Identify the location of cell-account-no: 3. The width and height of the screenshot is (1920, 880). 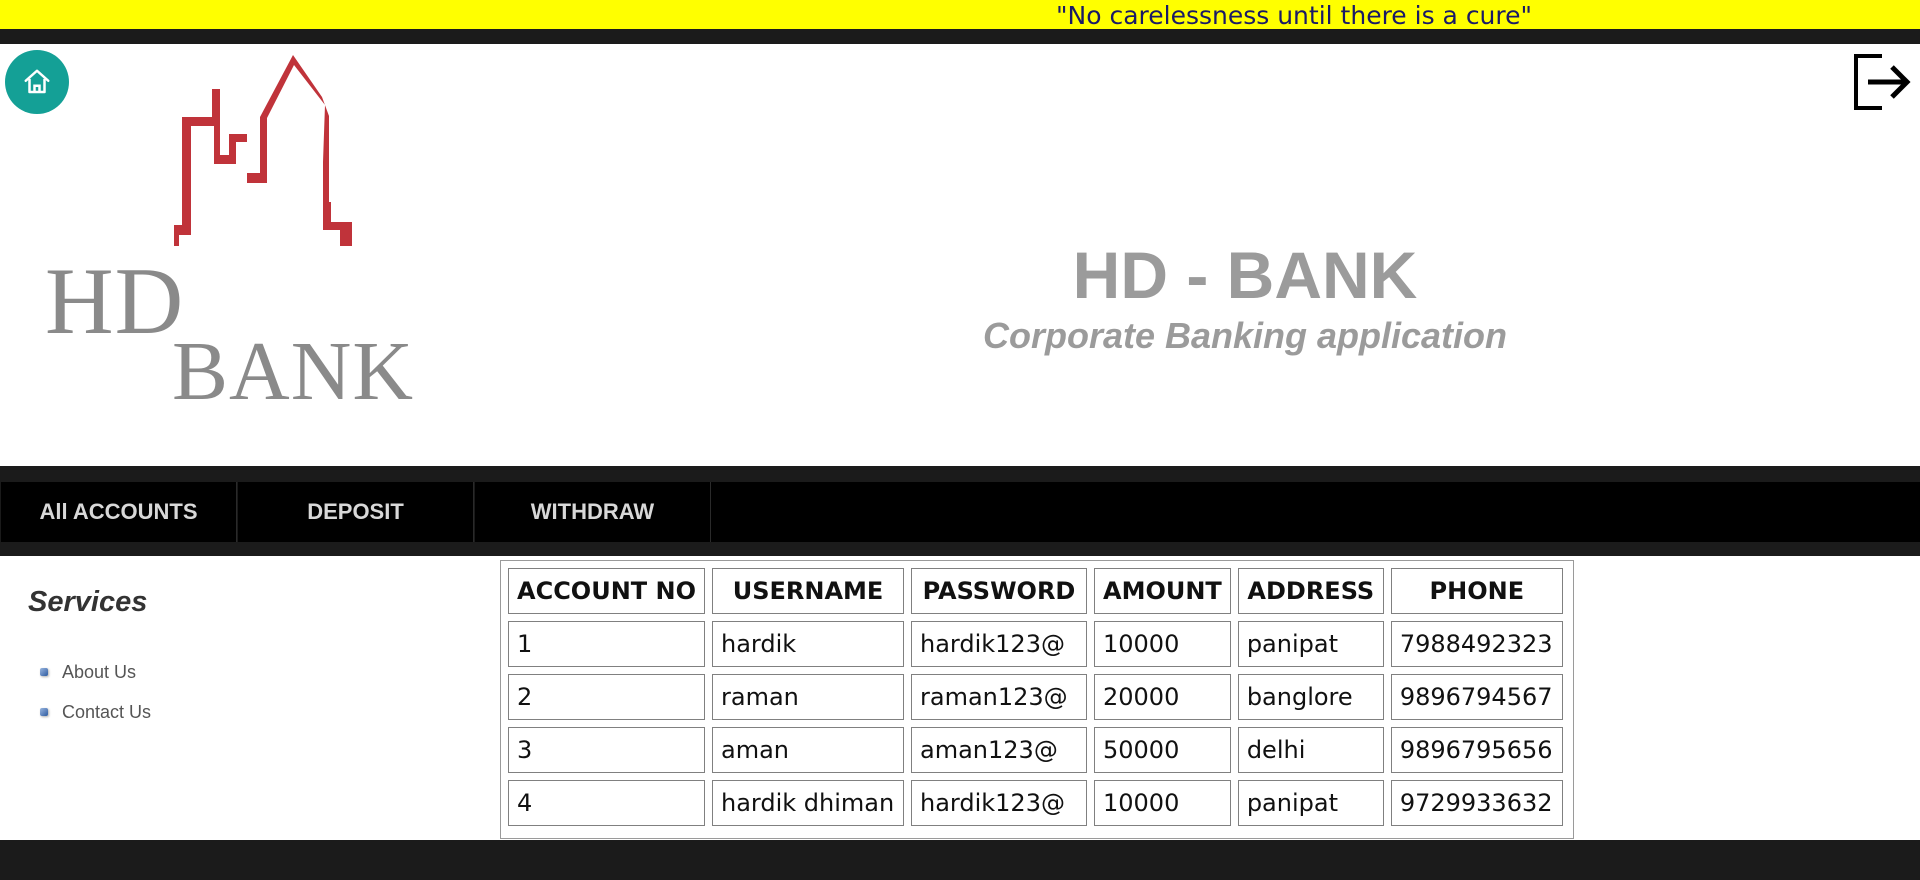
(606, 750).